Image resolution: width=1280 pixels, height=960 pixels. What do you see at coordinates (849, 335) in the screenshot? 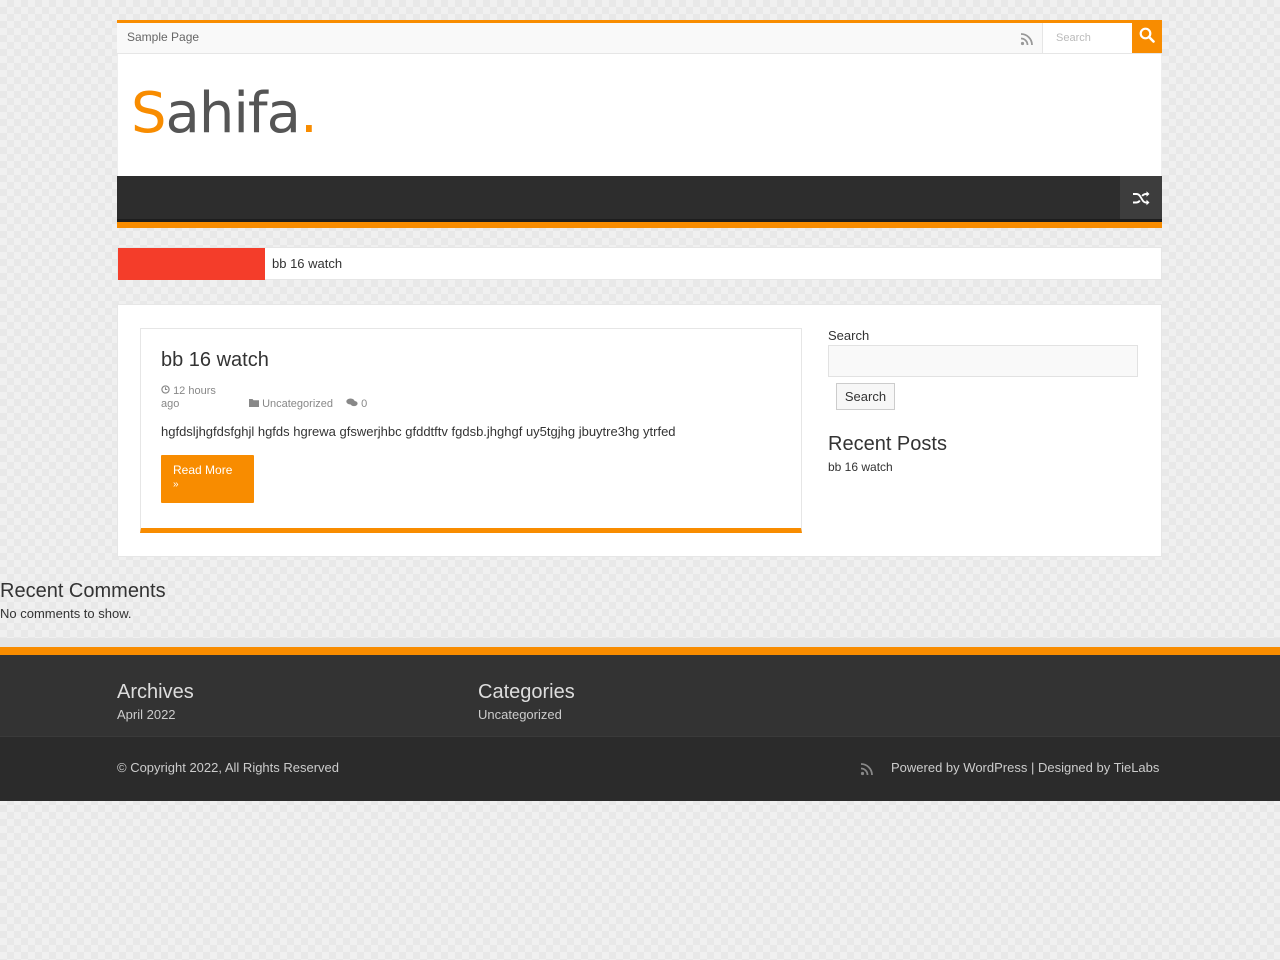
I see `sidebar-search-label: Search` at bounding box center [849, 335].